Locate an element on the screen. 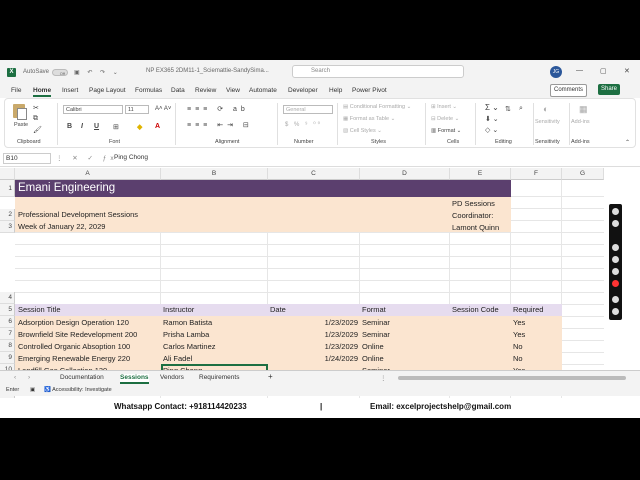  tab-automate: Automate is located at coordinates (263, 90).